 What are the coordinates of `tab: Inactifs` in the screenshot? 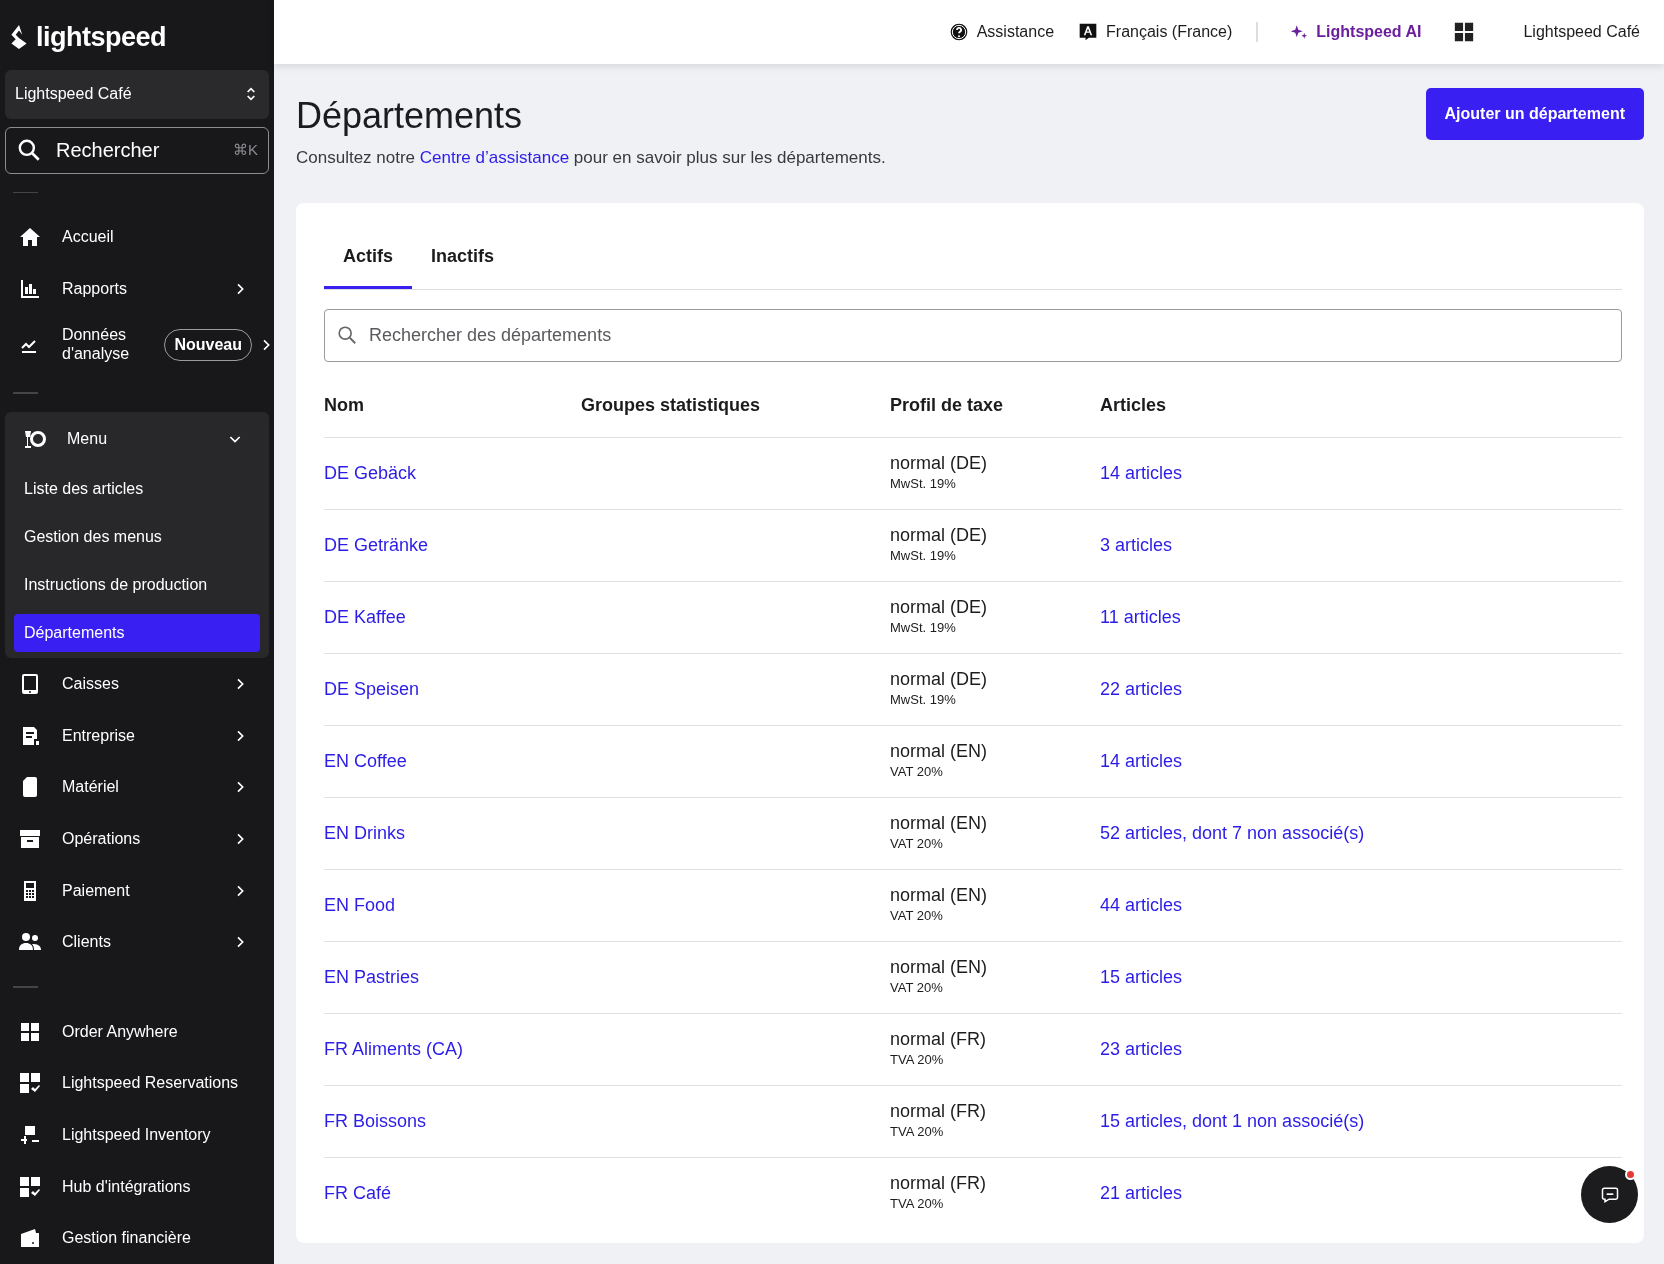 It's located at (463, 258).